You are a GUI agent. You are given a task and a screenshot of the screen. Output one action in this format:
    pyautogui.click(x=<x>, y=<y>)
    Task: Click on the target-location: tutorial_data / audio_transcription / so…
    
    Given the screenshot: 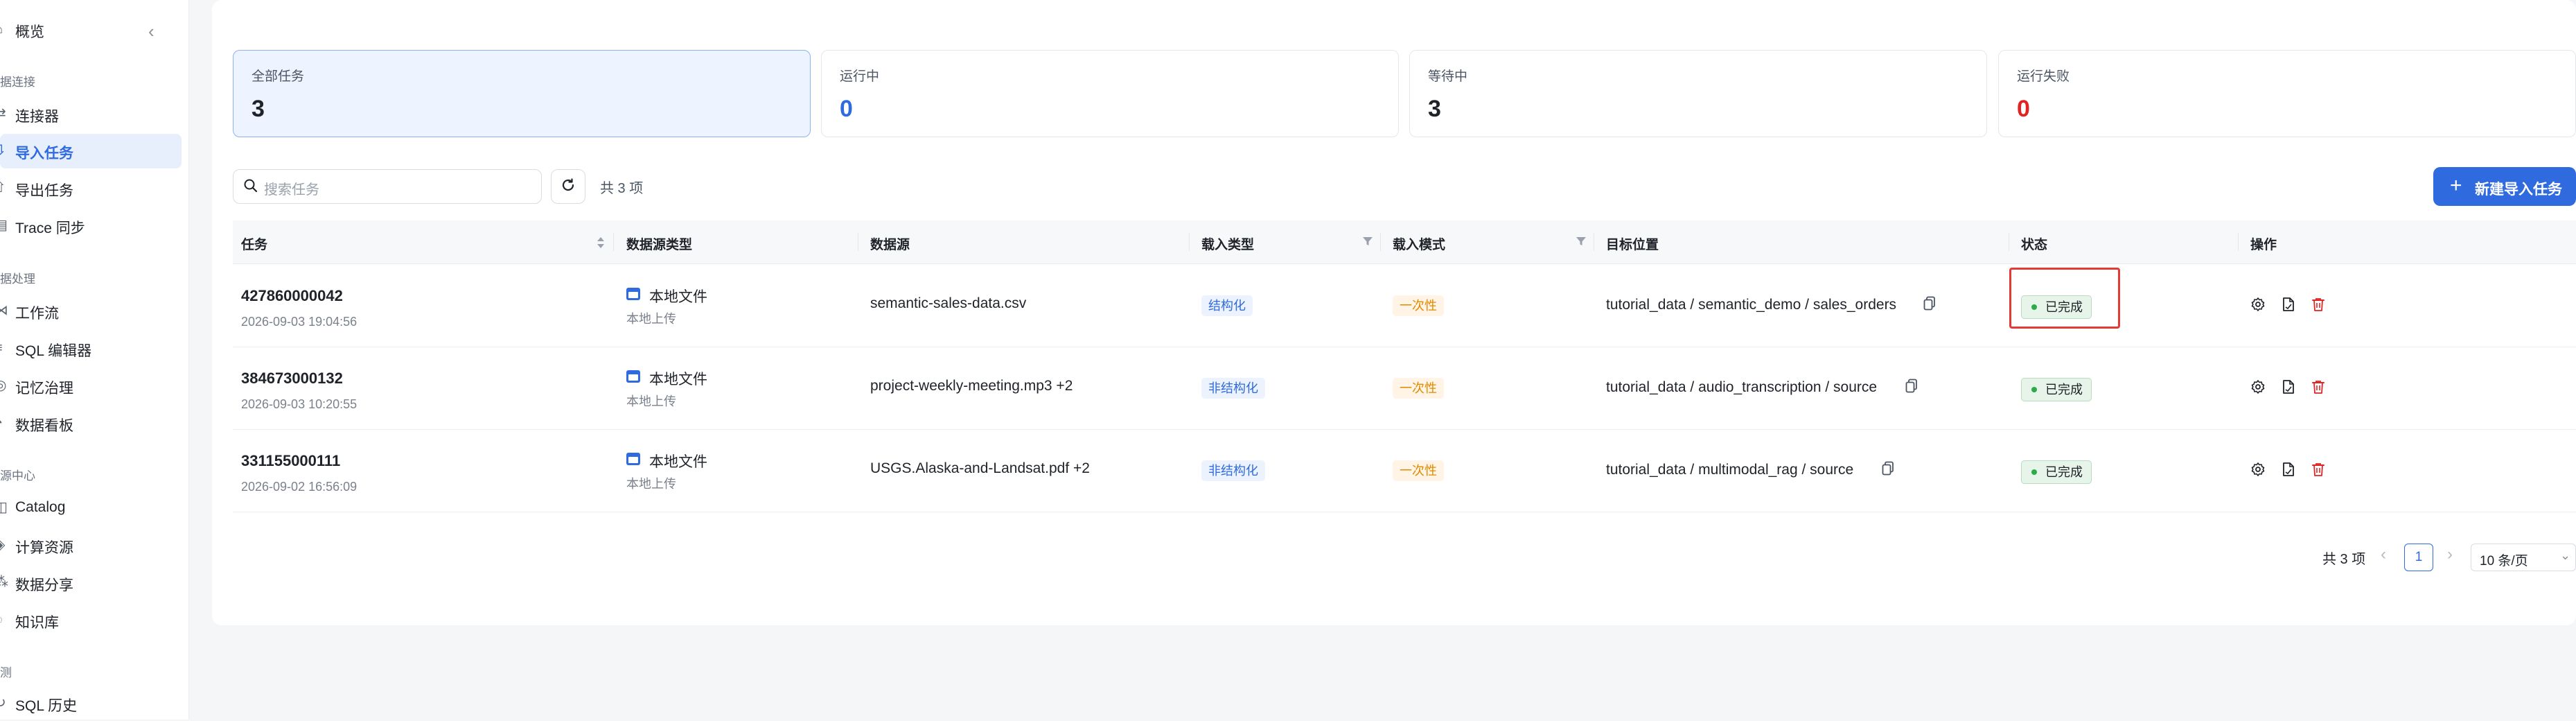 What is the action you would take?
    pyautogui.click(x=1742, y=387)
    